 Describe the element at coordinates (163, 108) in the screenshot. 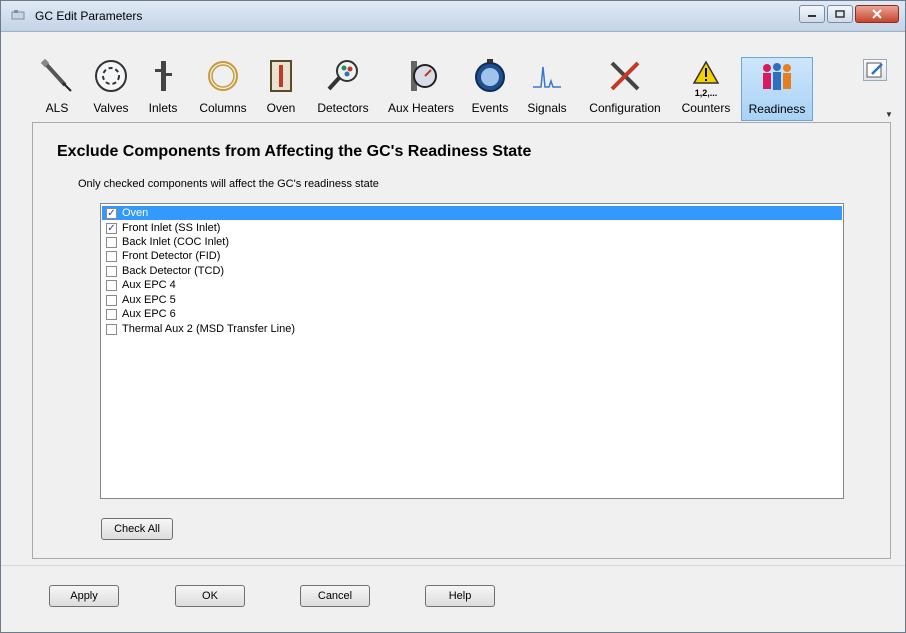

I see `toolbar-item-label: Inlets` at that location.